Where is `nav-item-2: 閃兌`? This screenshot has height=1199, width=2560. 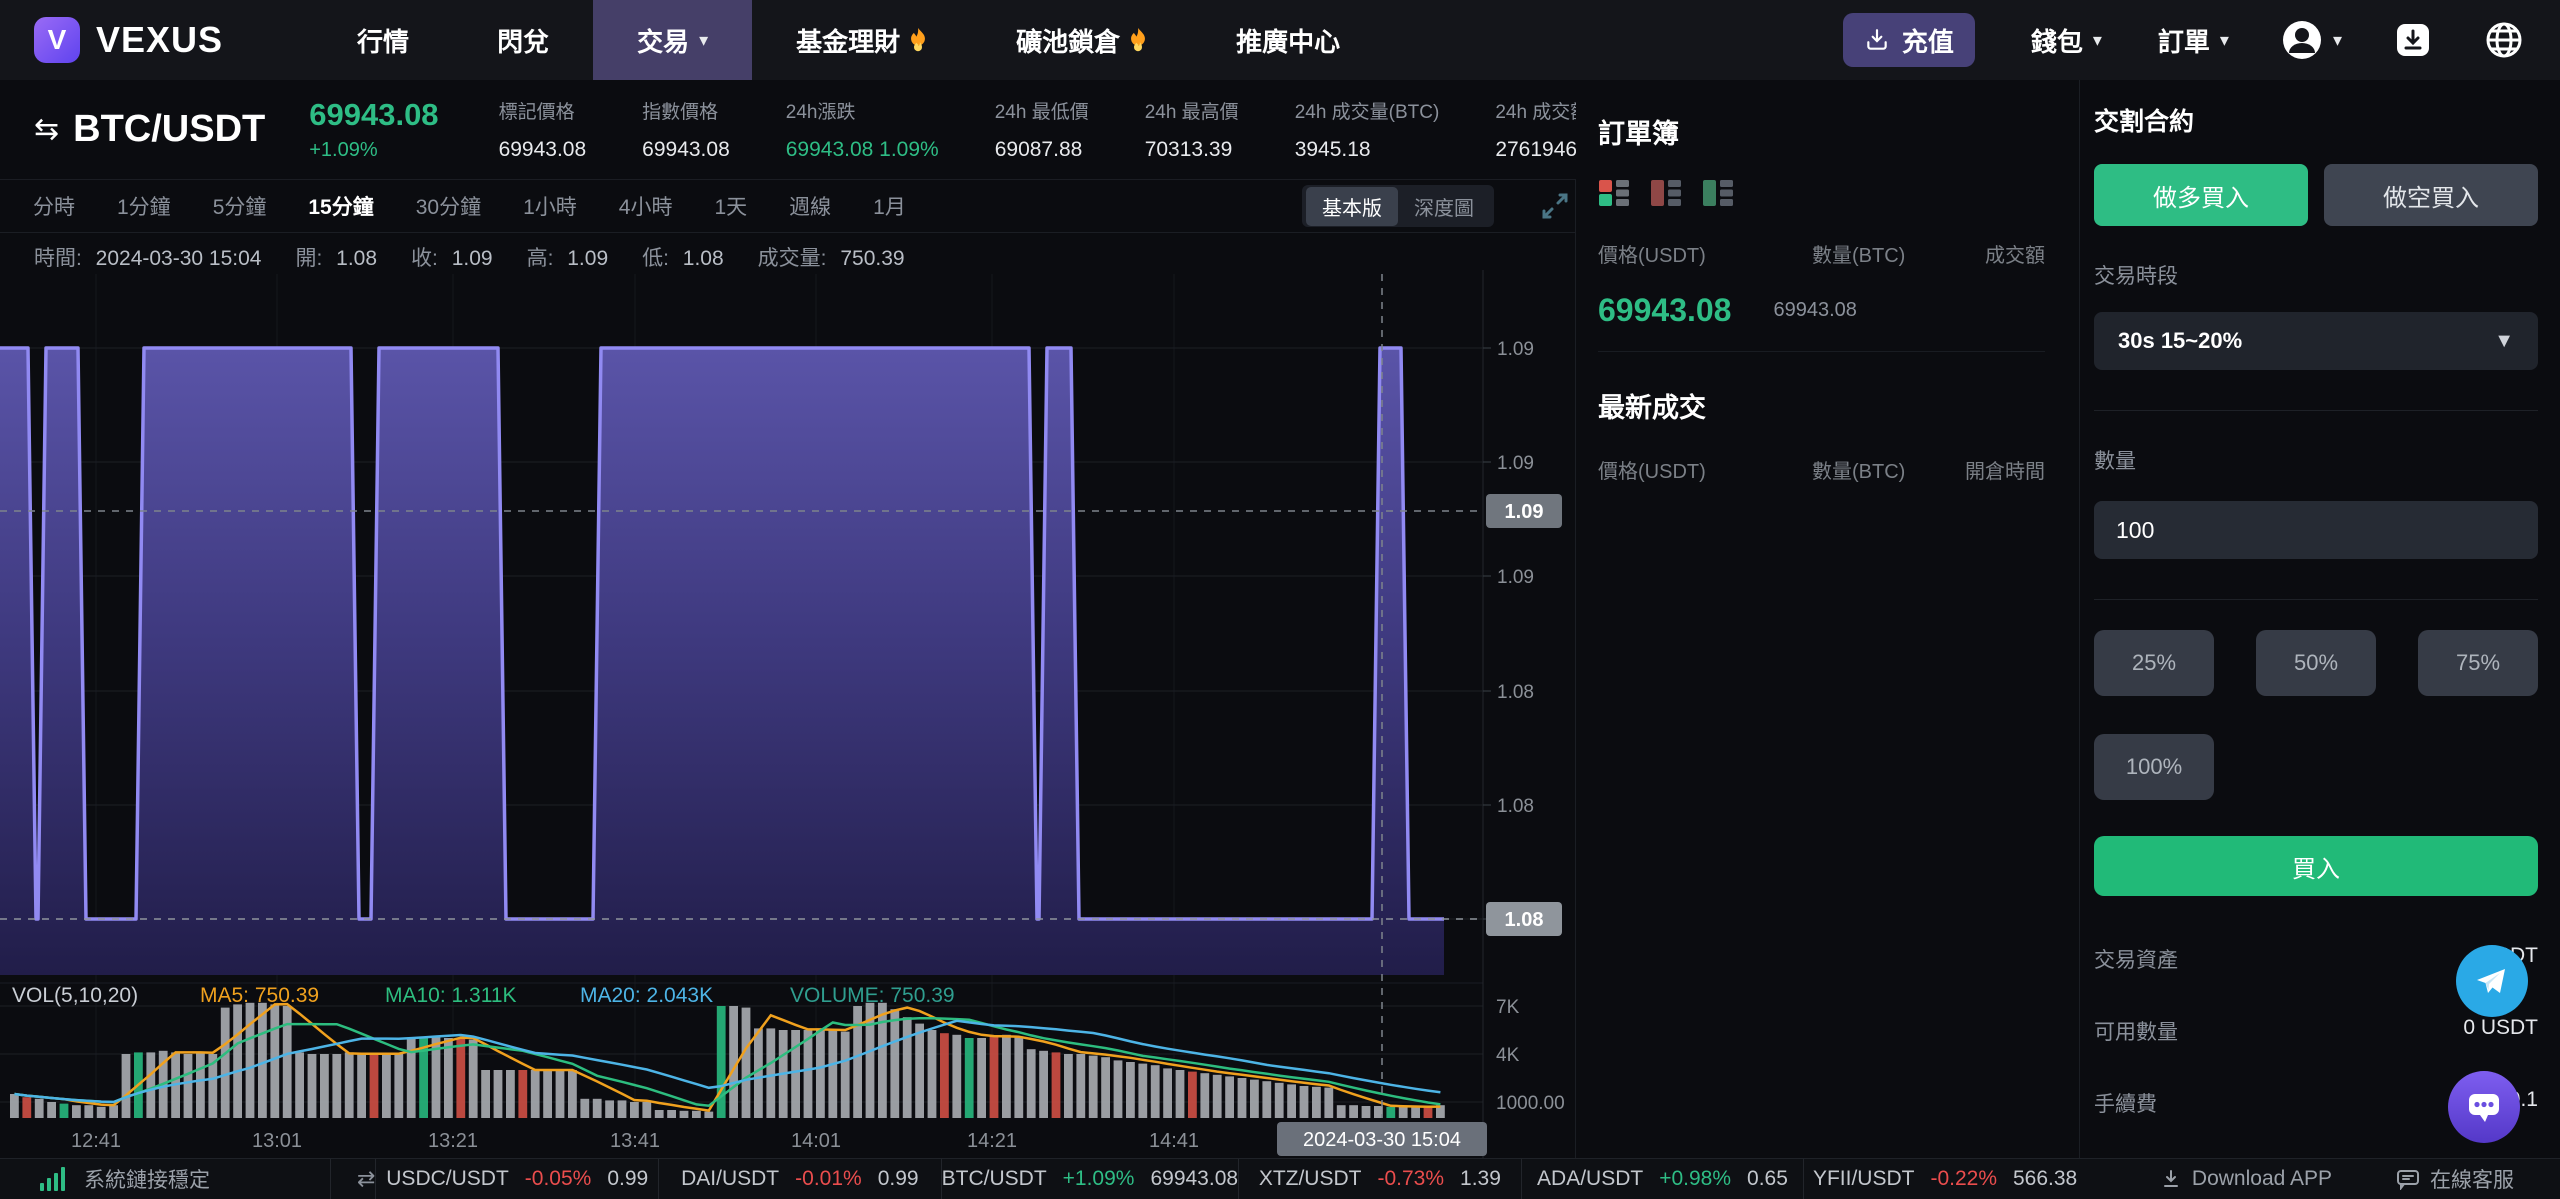 nav-item-2: 閃兌 is located at coordinates (523, 40).